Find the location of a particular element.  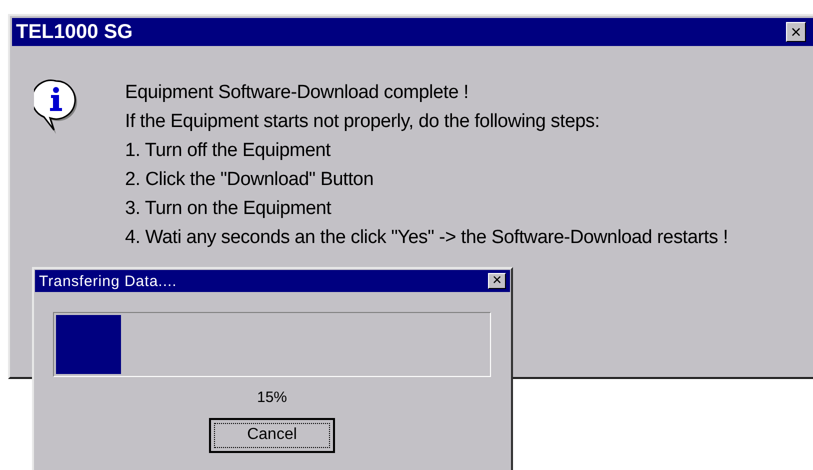

message-line: 4. Wati any seconds an the click "Yes" -> the Software-Download restarts ! is located at coordinates (426, 238).